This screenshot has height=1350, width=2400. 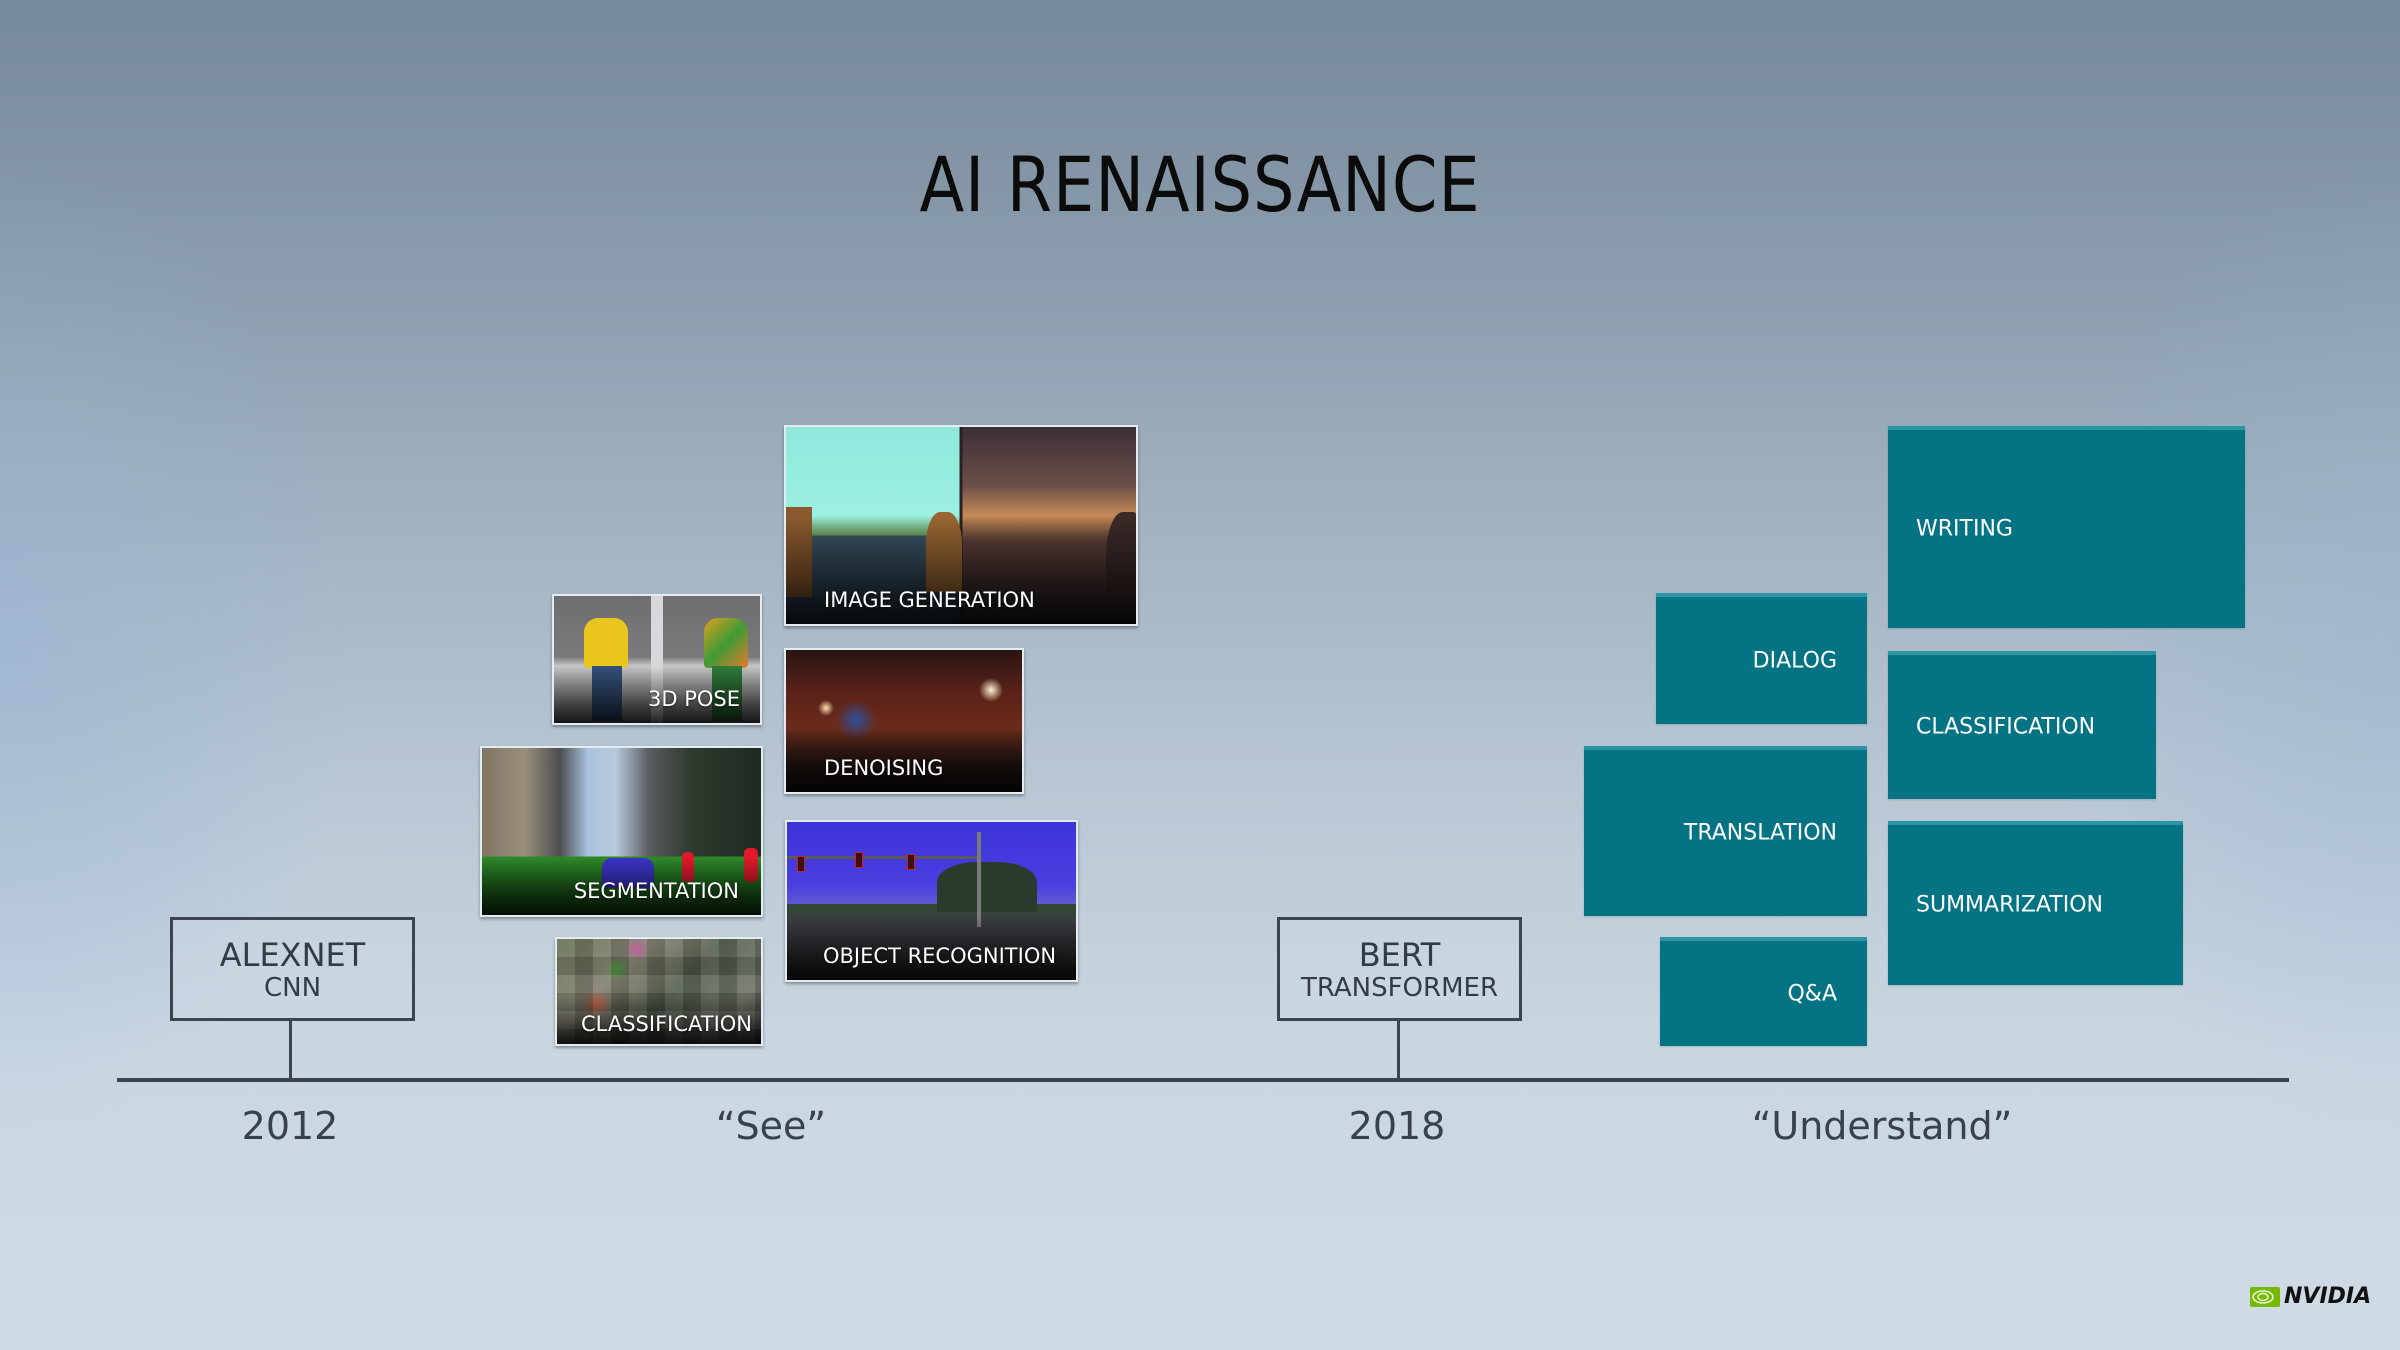 I want to click on tile-dialog: DIALOG, so click(x=1761, y=658).